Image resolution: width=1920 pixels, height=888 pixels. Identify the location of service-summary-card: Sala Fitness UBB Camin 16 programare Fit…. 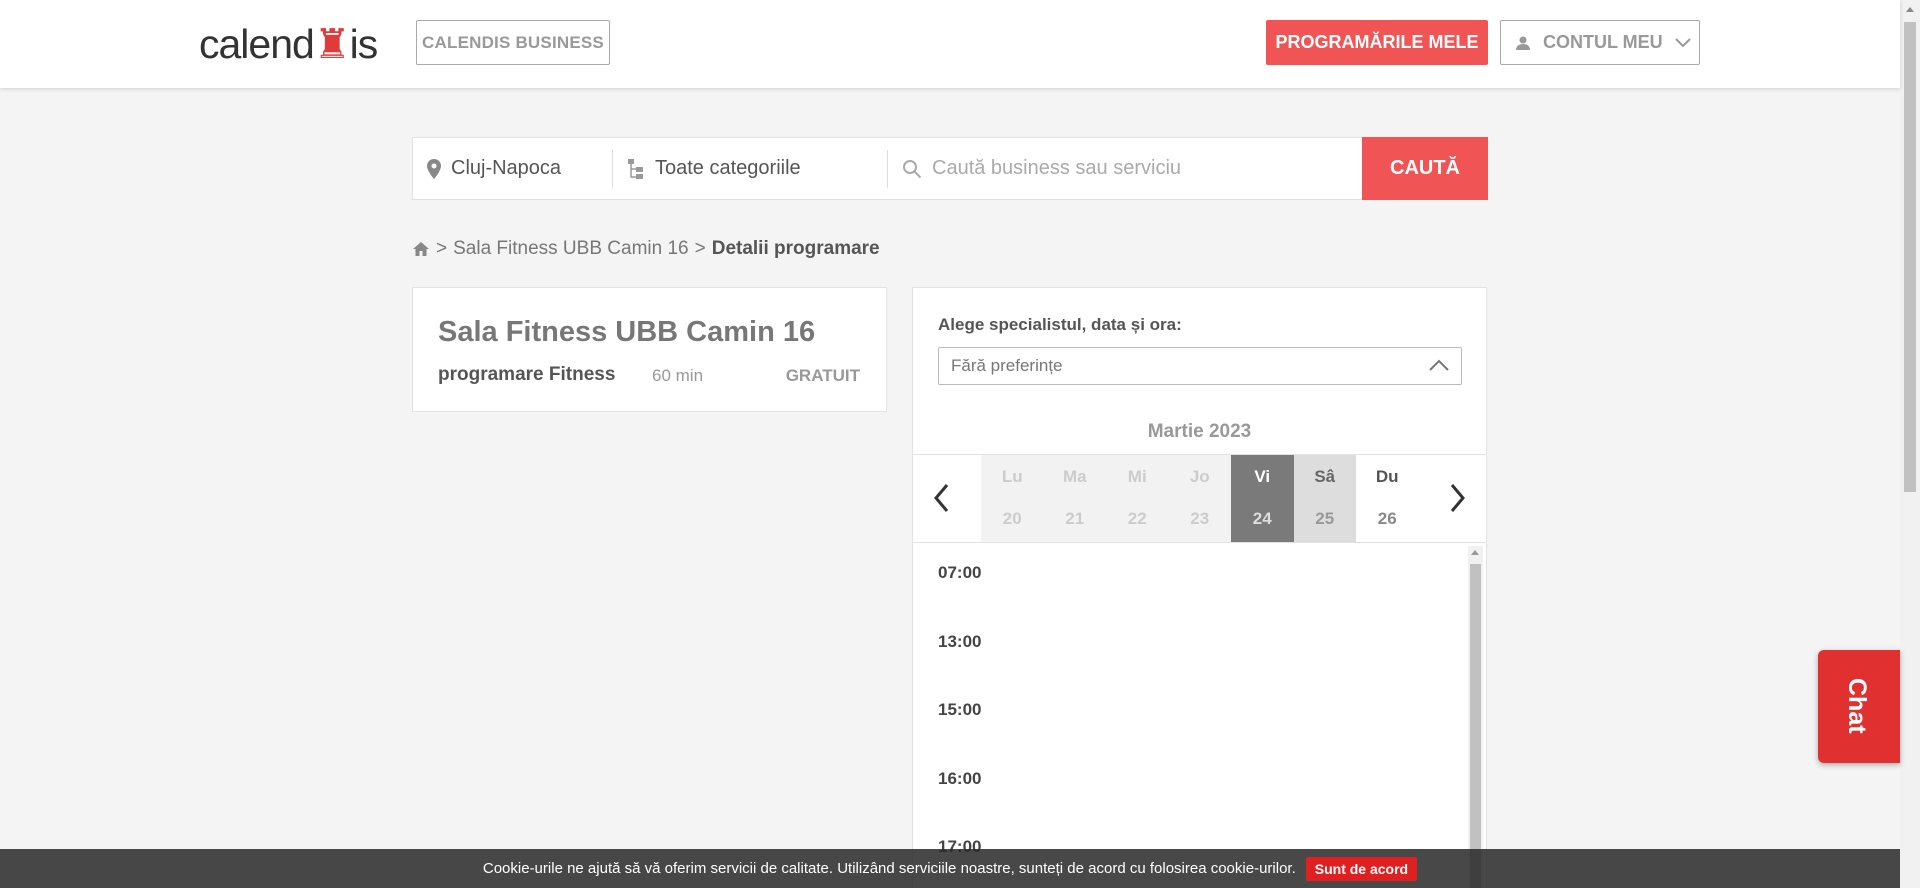
(649, 349).